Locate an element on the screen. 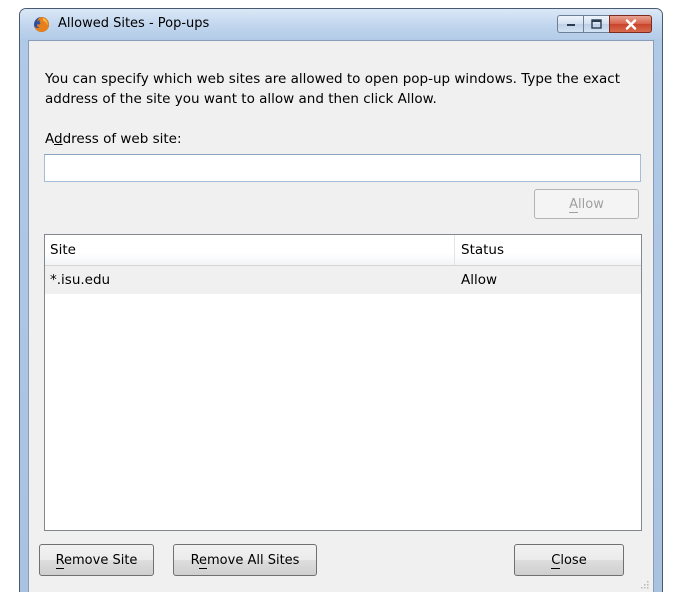 This screenshot has height=592, width=675. address-label: Address of web site: is located at coordinates (113, 139).